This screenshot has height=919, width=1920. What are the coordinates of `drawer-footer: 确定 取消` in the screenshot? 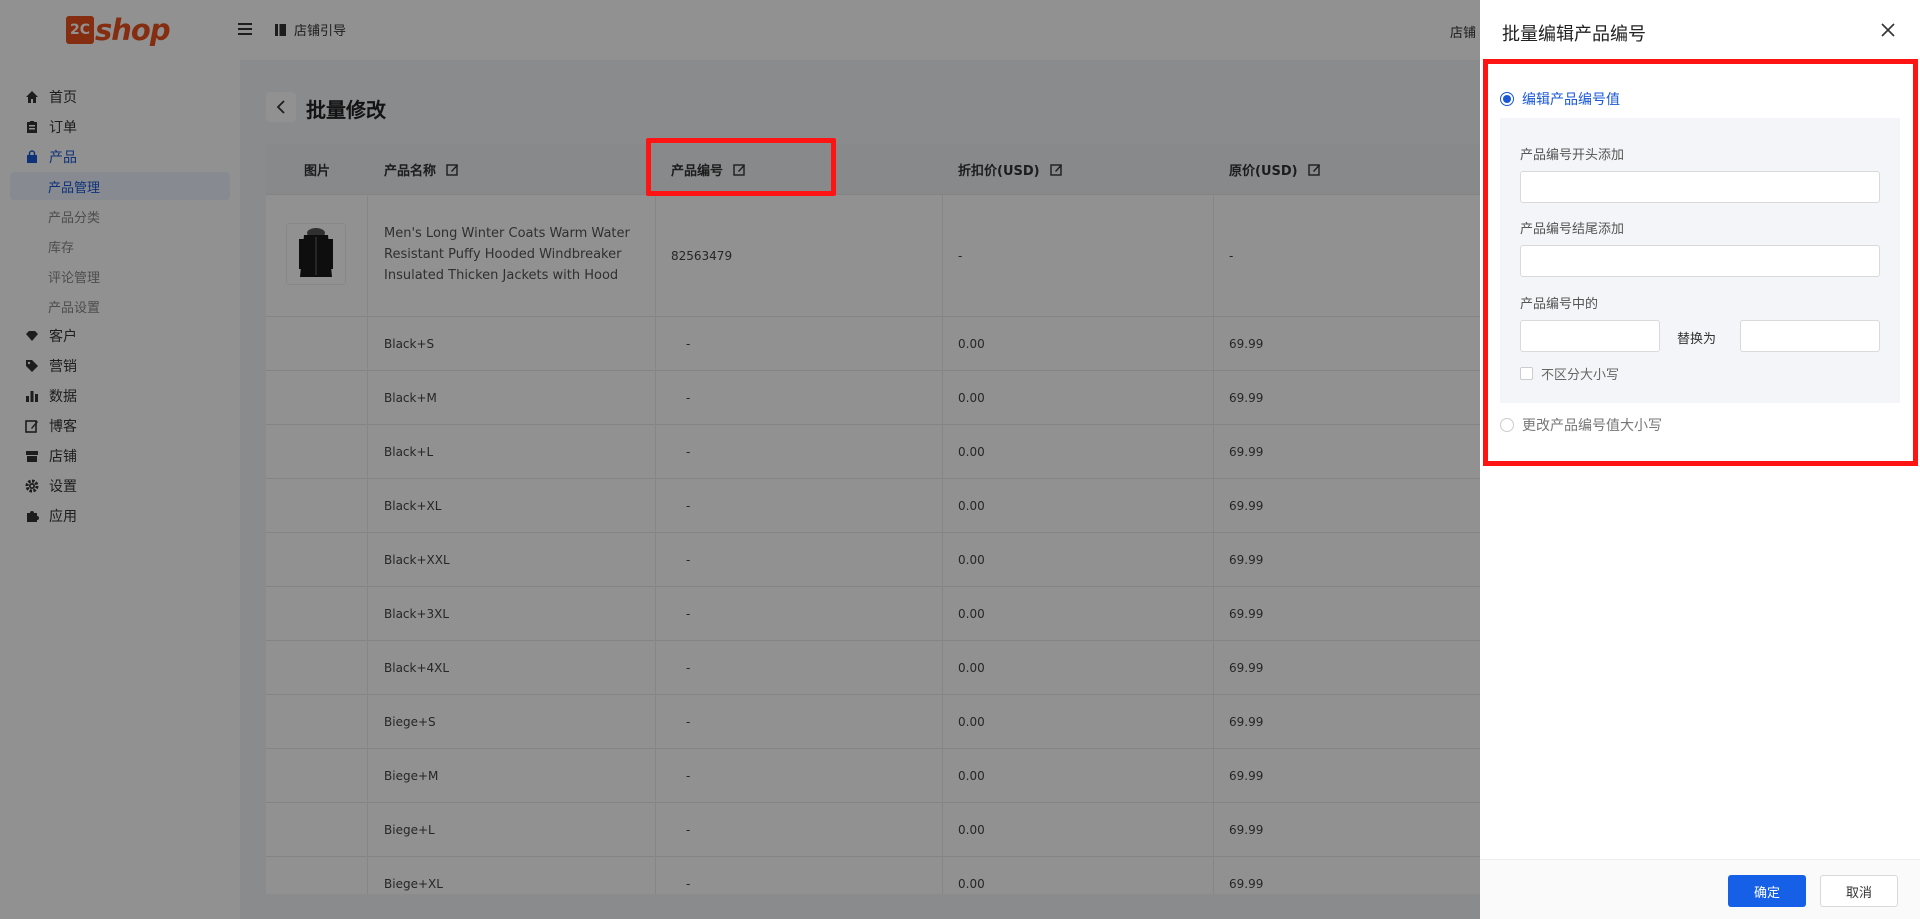 It's located at (1700, 889).